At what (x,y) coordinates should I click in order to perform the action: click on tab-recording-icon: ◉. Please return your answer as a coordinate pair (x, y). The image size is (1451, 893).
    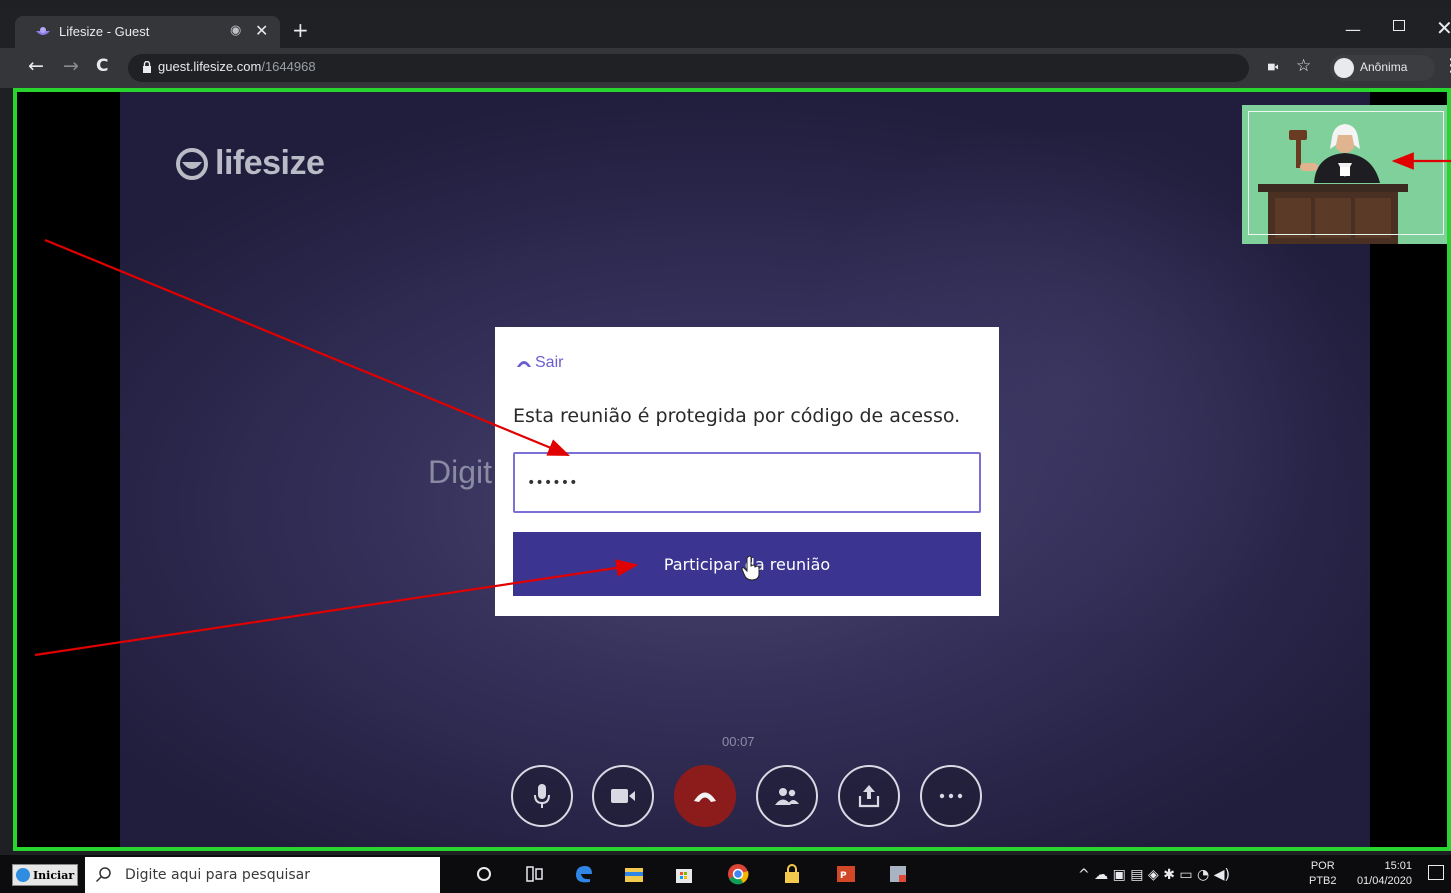
    Looking at the image, I should click on (236, 30).